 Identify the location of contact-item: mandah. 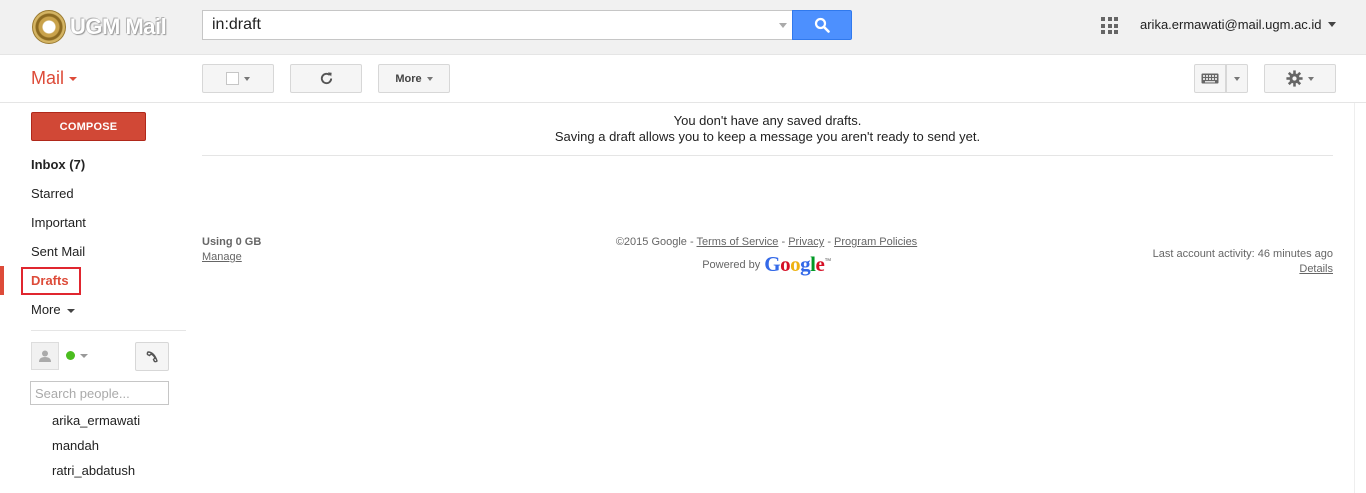
(96, 445).